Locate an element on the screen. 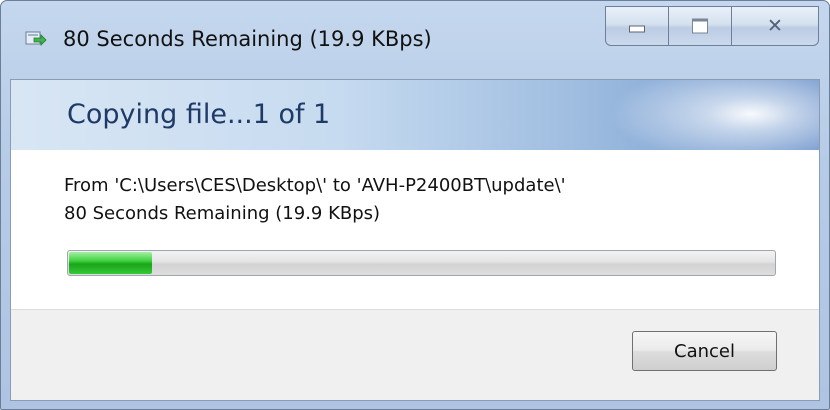  window-title: 80 Seconds Remaining (19.9 KBps) is located at coordinates (247, 39).